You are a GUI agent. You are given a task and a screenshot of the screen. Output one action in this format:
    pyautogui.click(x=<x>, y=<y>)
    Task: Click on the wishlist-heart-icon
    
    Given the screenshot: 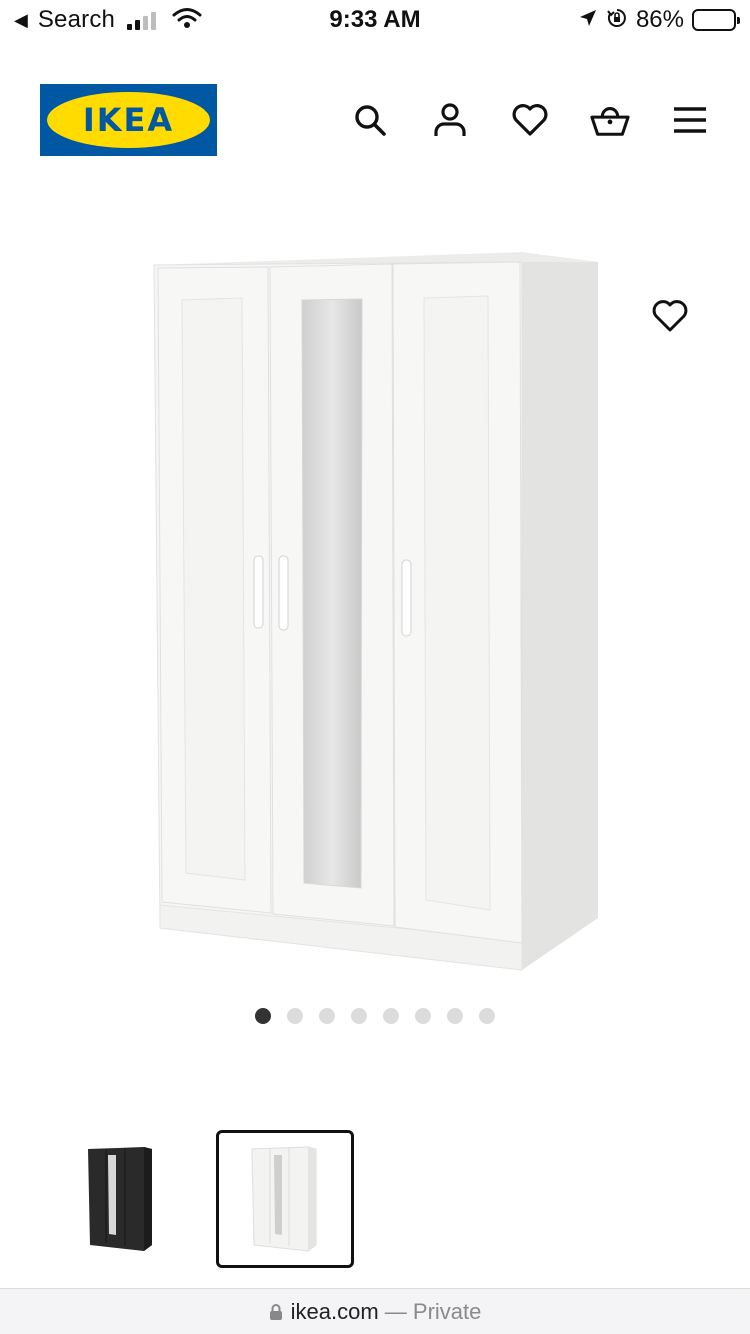 What is the action you would take?
    pyautogui.click(x=530, y=120)
    